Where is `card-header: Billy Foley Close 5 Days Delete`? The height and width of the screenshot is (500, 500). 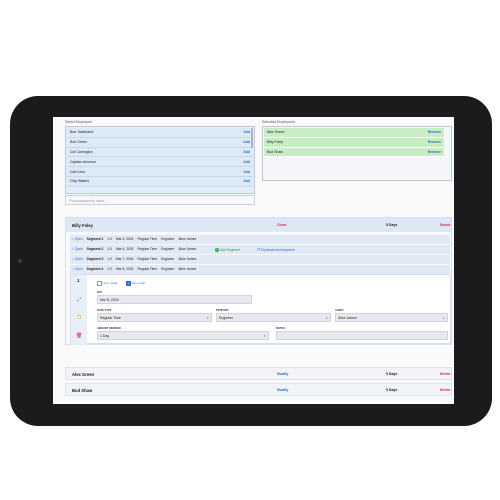 card-header: Billy Foley Close 5 Days Delete is located at coordinates (258, 225).